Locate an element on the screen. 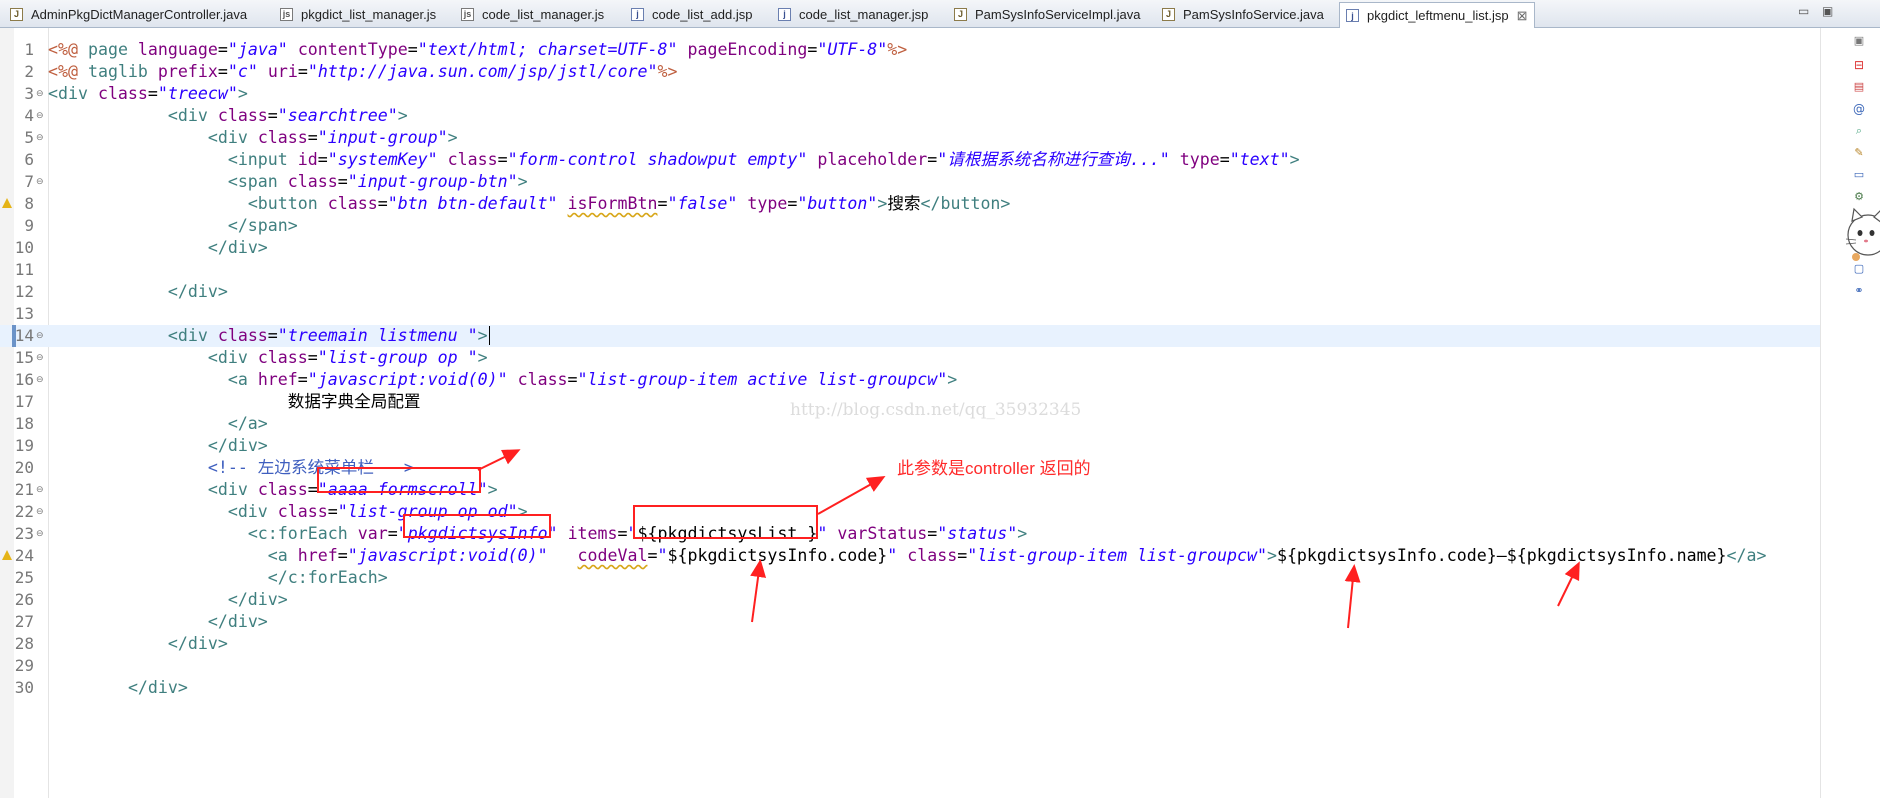 The height and width of the screenshot is (798, 1880). line-number: 30 is located at coordinates (24, 687).